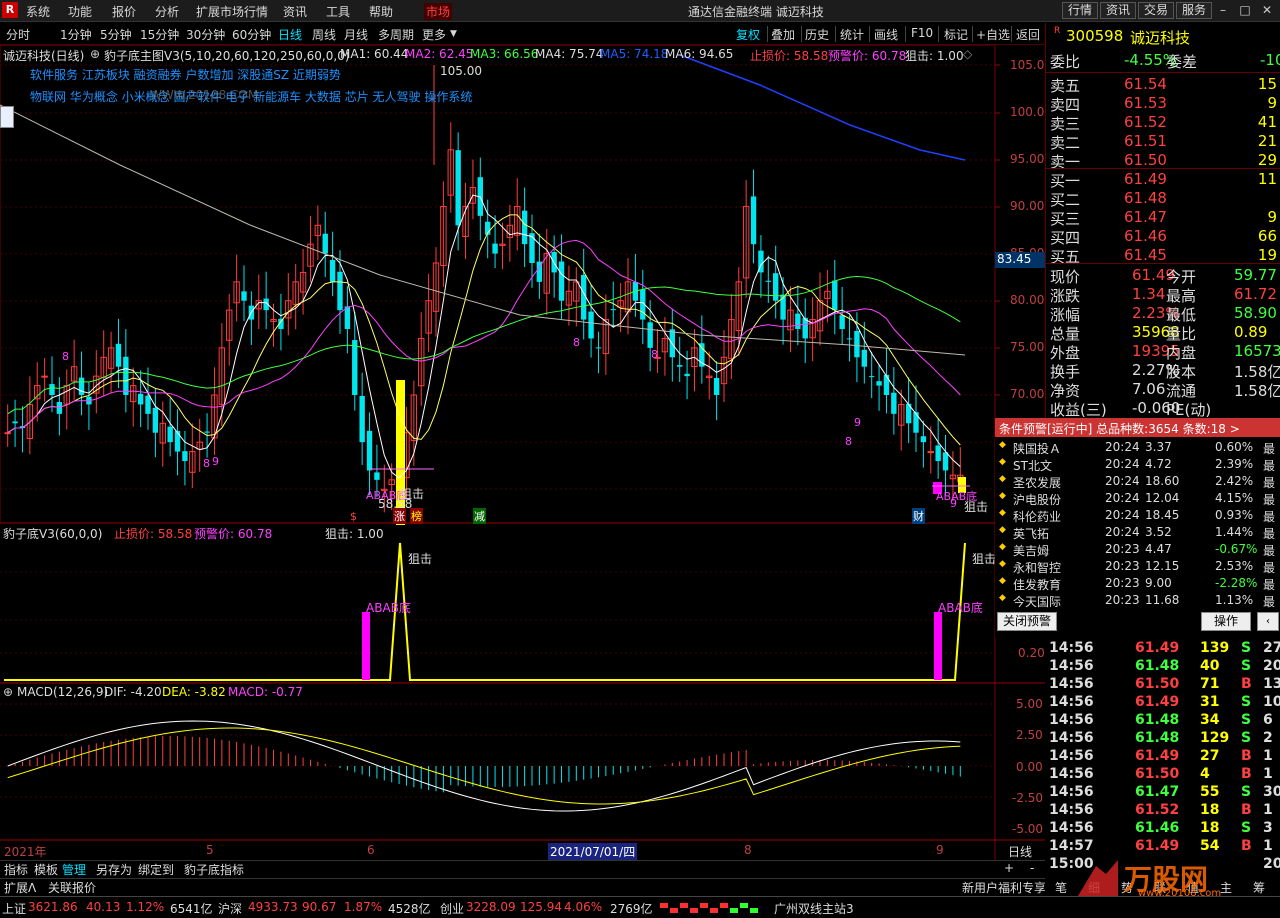 This screenshot has width=1280, height=918. What do you see at coordinates (20, 887) in the screenshot?
I see `tab-extend: 扩展Λ` at bounding box center [20, 887].